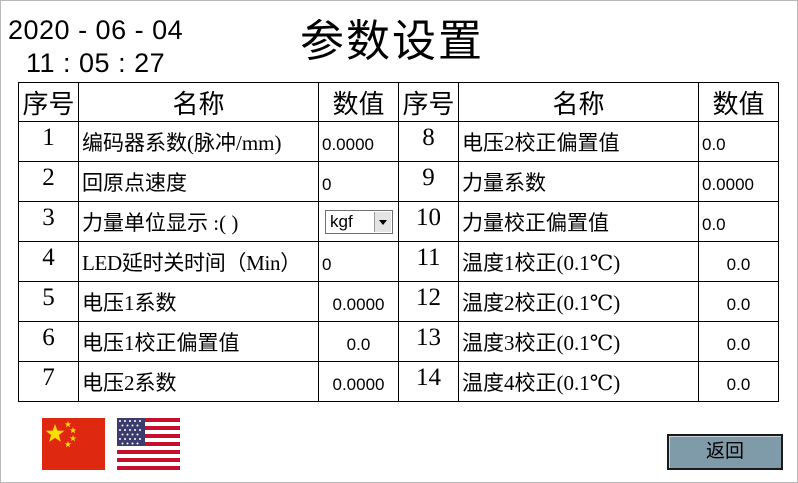  Describe the element at coordinates (738, 341) in the screenshot. I see `param-temp3-correction-input: 0.0` at that location.